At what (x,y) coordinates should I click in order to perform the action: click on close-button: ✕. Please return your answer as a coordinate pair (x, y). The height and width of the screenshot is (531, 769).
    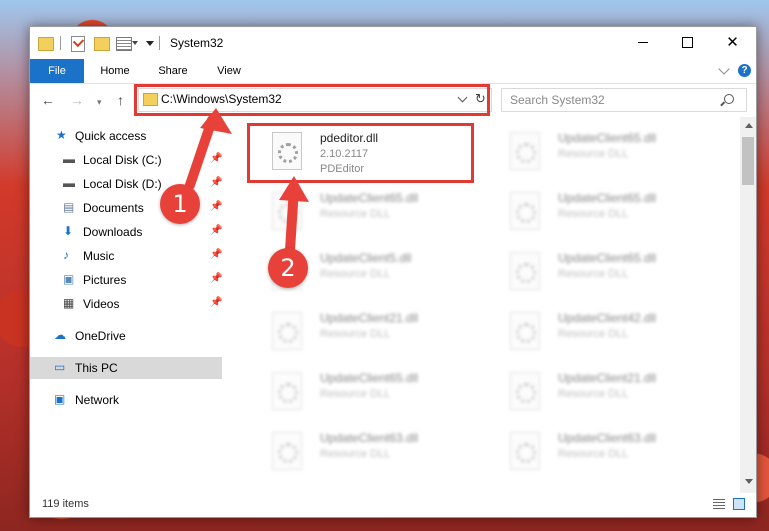
    Looking at the image, I should click on (732, 42).